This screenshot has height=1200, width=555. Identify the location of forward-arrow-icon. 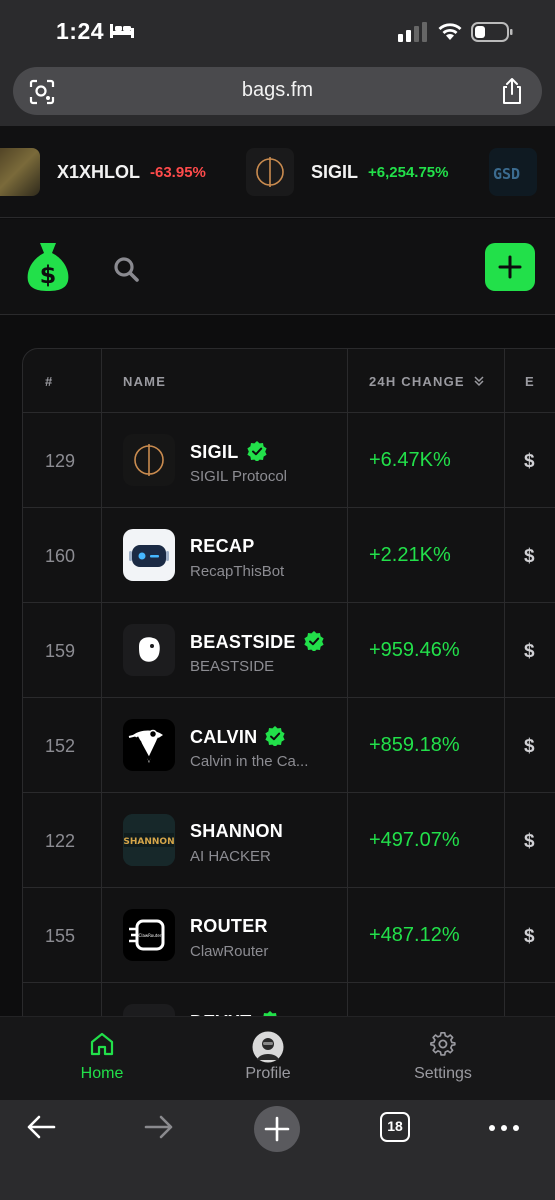
(159, 1127).